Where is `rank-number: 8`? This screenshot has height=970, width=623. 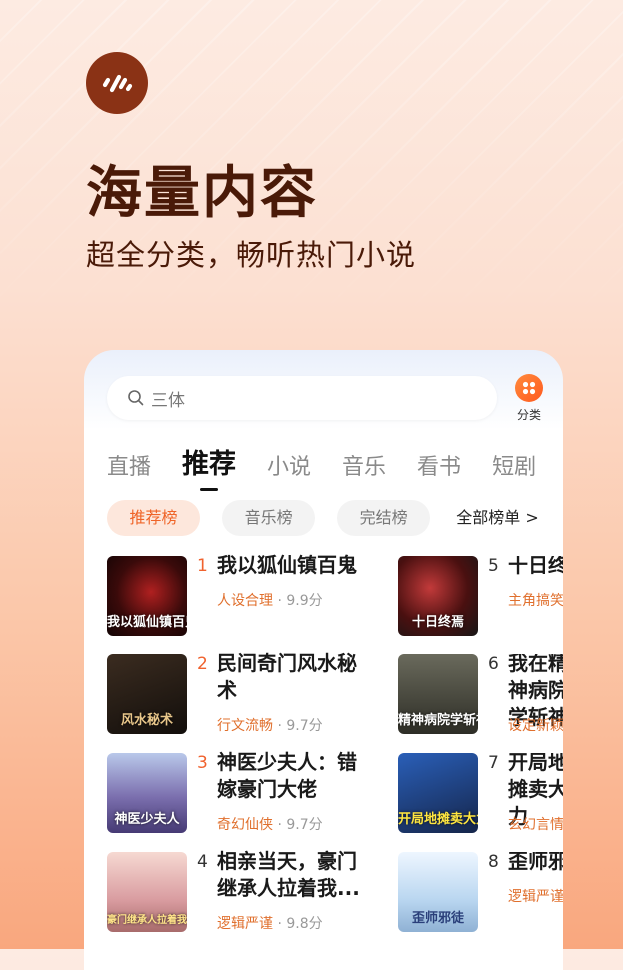 rank-number: 8 is located at coordinates (493, 862).